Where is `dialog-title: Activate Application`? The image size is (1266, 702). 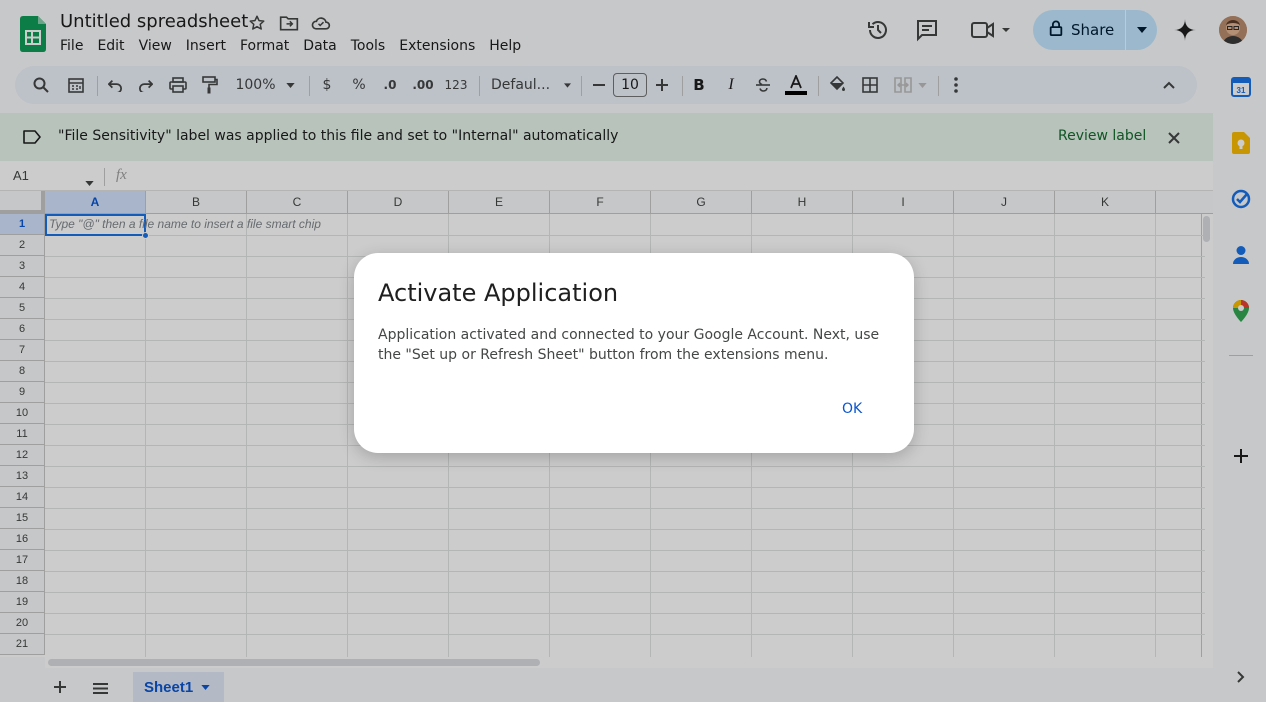 dialog-title: Activate Application is located at coordinates (498, 293).